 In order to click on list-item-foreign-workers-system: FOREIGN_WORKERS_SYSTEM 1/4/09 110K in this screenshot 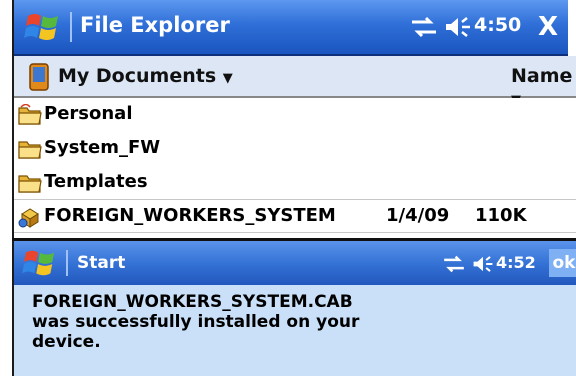, I will do `click(295, 216)`.